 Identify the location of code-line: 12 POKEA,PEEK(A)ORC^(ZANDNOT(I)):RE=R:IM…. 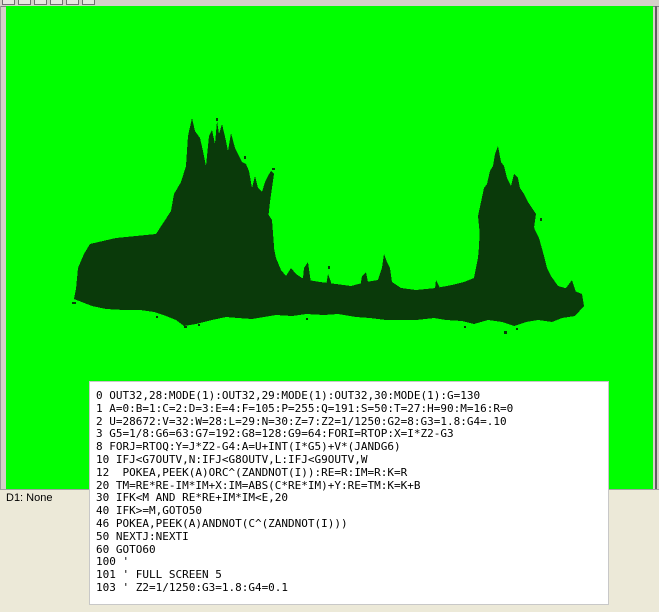
(252, 472).